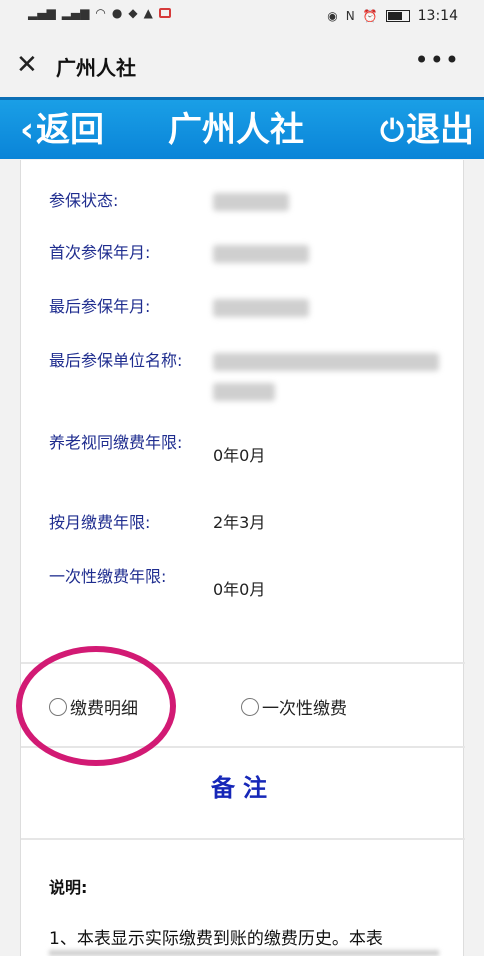 This screenshot has width=484, height=956. Describe the element at coordinates (236, 130) in the screenshot. I see `page-title: 广州人社` at that location.